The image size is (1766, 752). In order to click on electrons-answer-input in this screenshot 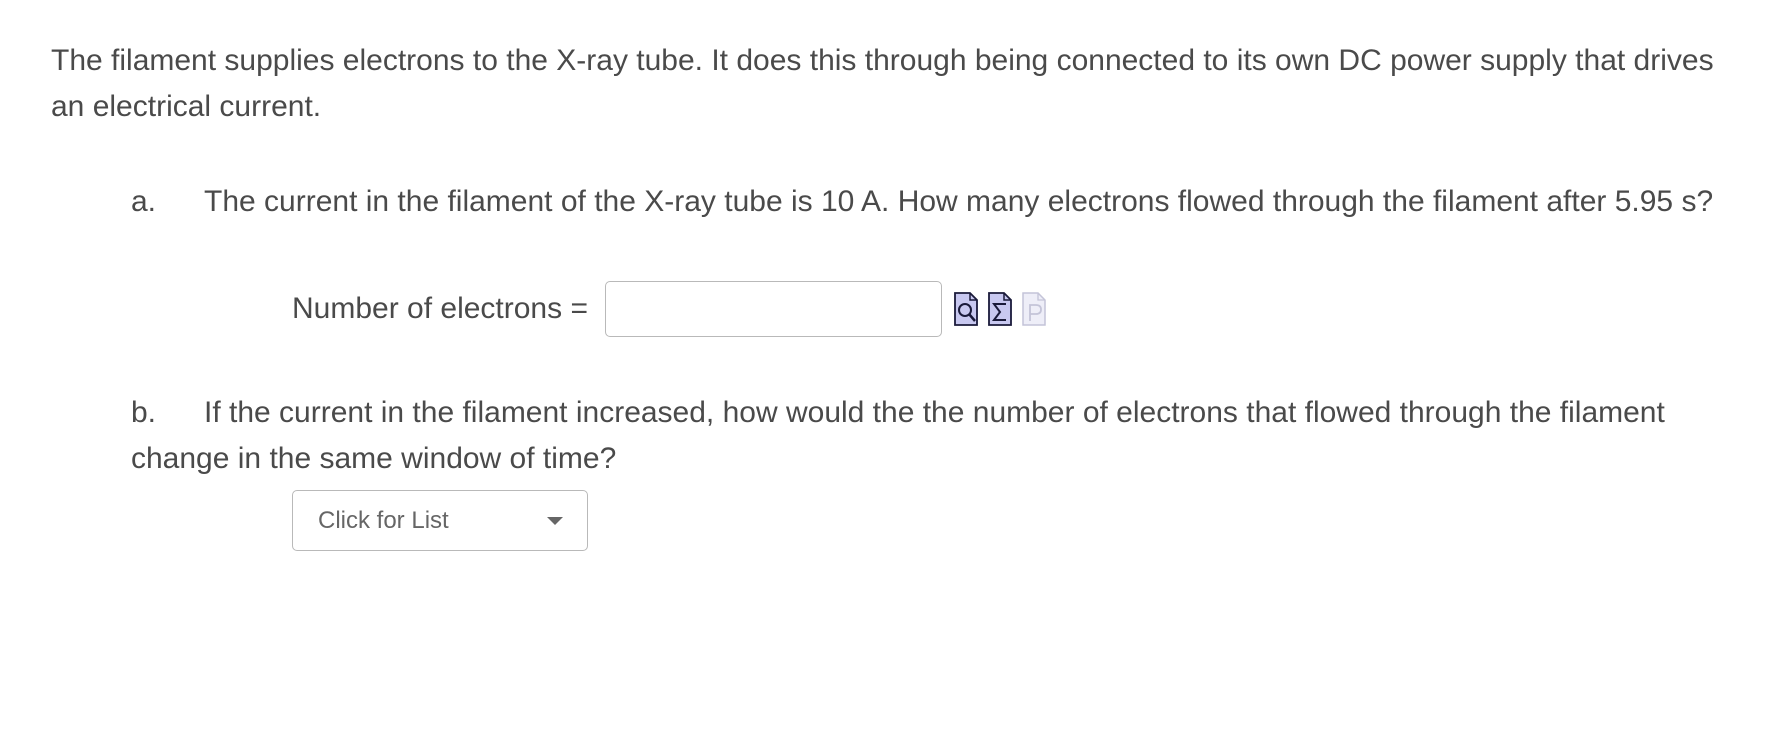, I will do `click(773, 309)`.